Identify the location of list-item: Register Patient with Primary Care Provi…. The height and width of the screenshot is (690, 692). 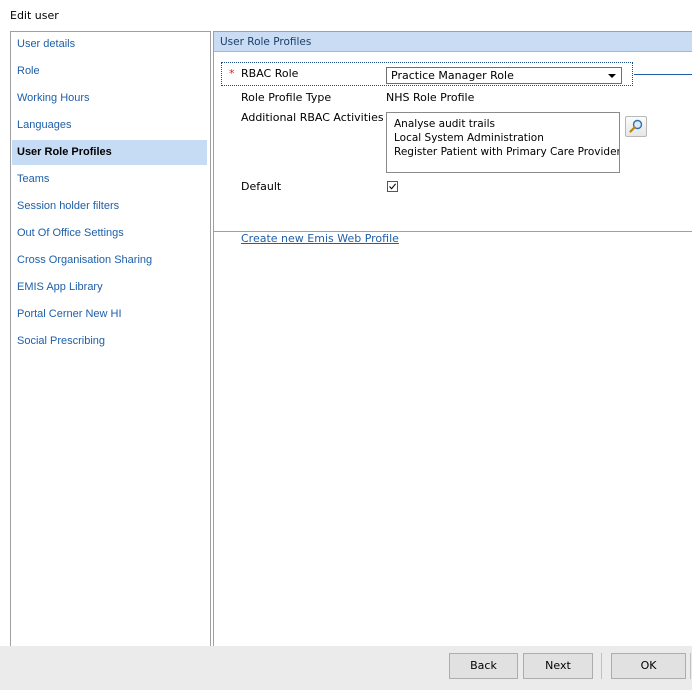
(506, 152).